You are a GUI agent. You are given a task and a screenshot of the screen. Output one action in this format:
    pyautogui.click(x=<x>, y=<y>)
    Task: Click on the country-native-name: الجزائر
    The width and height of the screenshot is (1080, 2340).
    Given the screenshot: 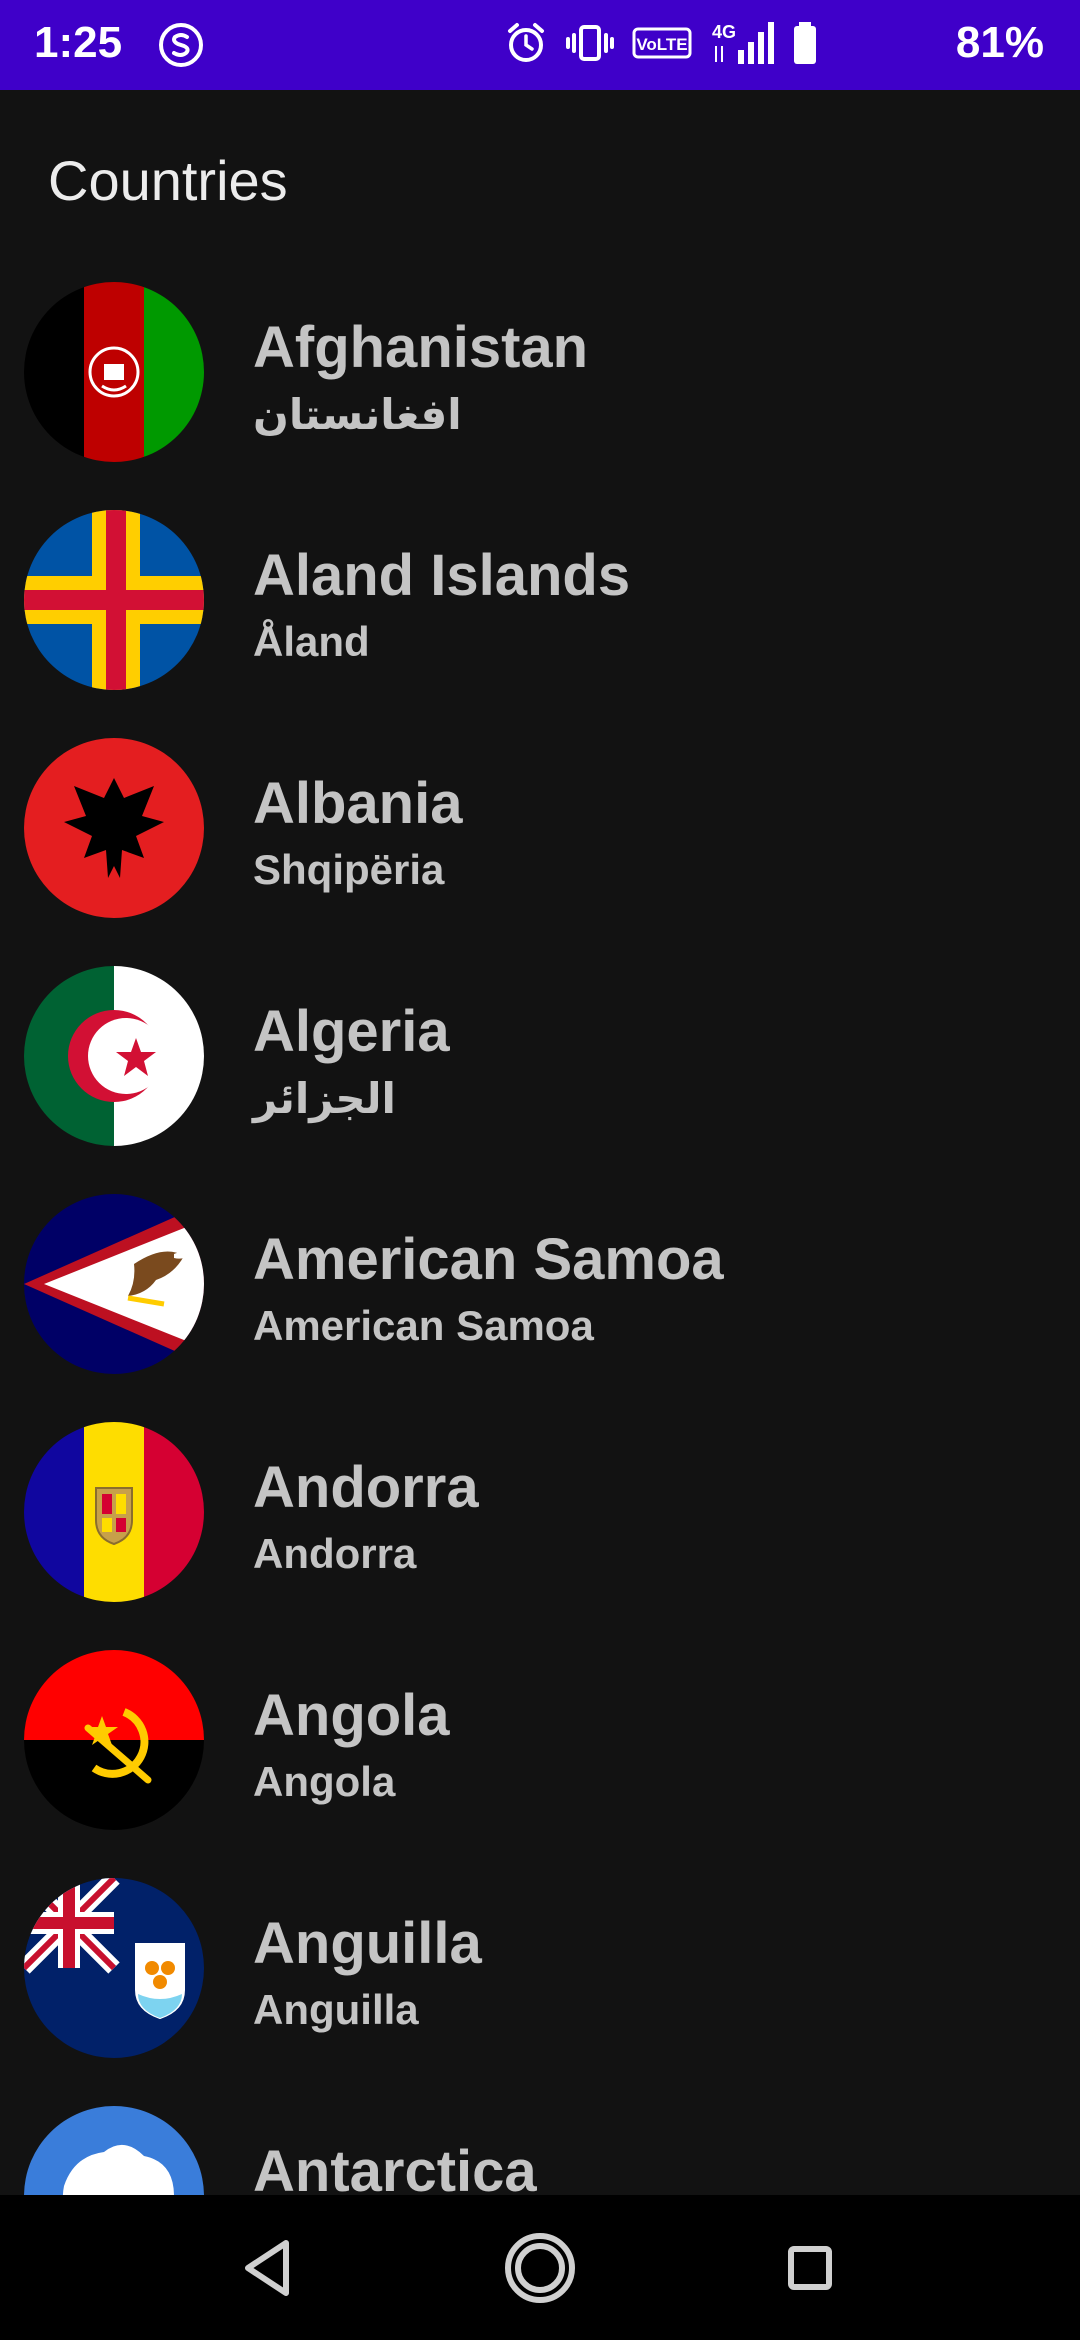 What is the action you would take?
    pyautogui.click(x=324, y=1098)
    